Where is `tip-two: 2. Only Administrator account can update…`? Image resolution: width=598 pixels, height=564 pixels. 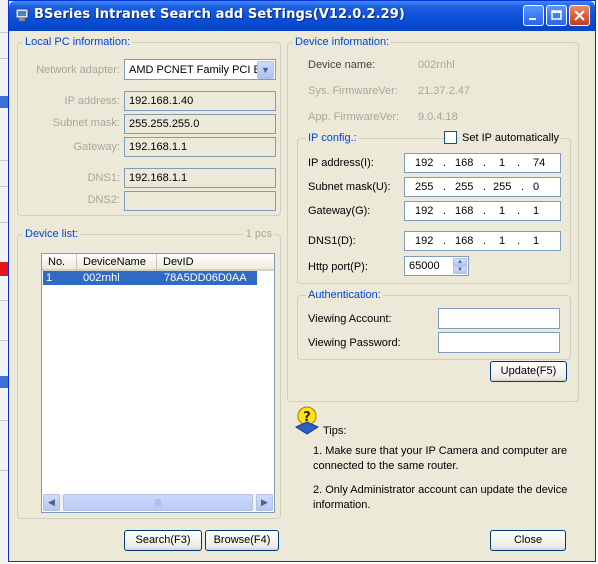 tip-two: 2. Only Administrator account can update… is located at coordinates (440, 497).